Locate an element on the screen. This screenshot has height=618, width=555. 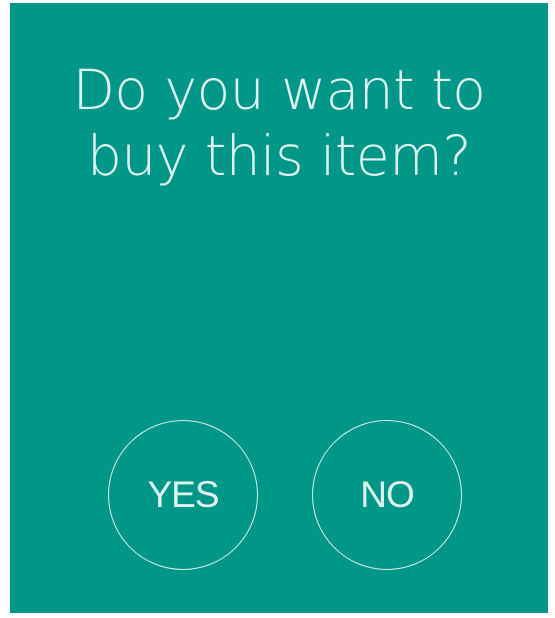
no-button-label: NO is located at coordinates (387, 494).